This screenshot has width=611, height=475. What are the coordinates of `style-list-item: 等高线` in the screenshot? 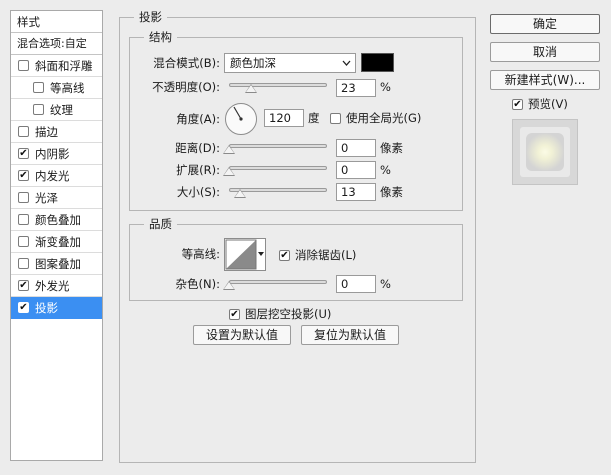 It's located at (56, 88).